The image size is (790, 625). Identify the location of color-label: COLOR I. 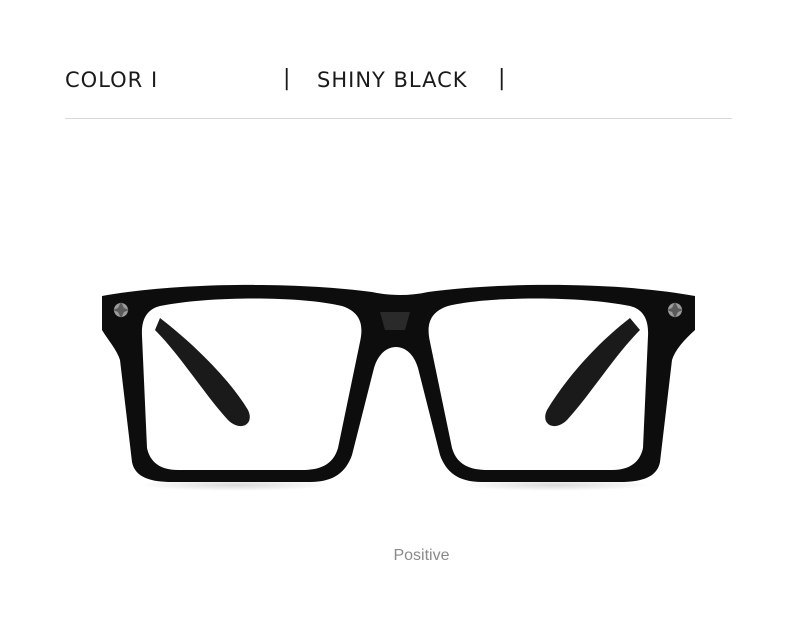
(112, 80).